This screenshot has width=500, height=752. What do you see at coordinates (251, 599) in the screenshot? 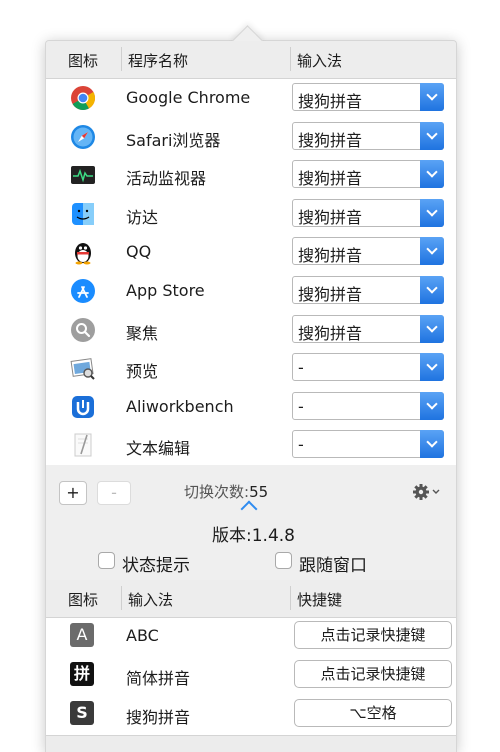
I see `ime-table-header: 图标 输入法 快捷键` at bounding box center [251, 599].